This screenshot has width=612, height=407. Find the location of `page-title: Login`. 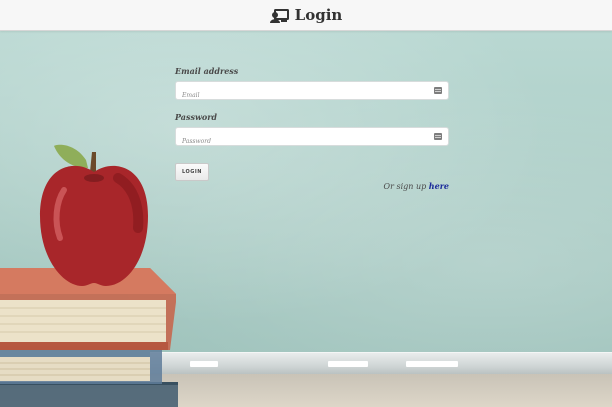

page-title: Login is located at coordinates (306, 15).